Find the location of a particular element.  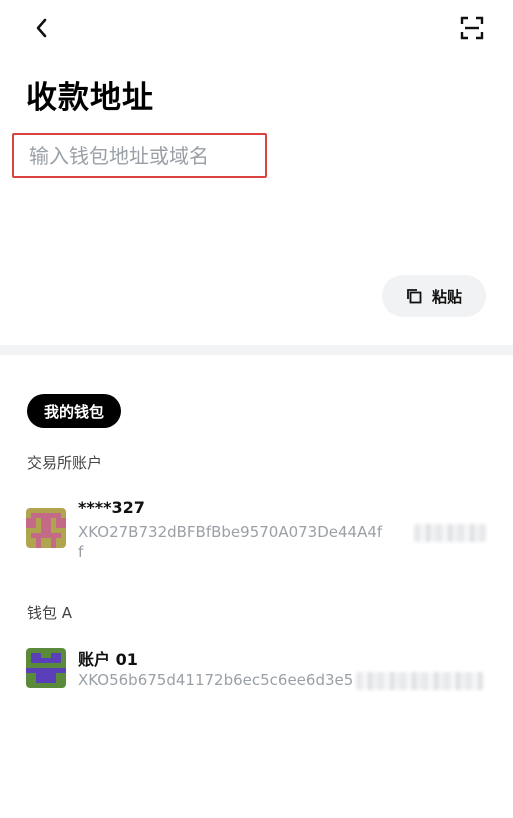

account-name: ****327 is located at coordinates (111, 507).